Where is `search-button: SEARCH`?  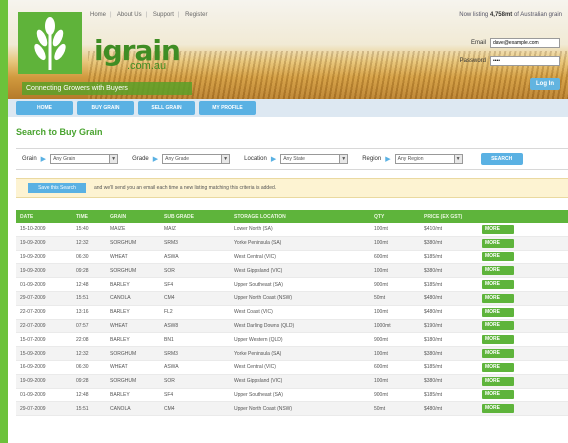 search-button: SEARCH is located at coordinates (501, 159).